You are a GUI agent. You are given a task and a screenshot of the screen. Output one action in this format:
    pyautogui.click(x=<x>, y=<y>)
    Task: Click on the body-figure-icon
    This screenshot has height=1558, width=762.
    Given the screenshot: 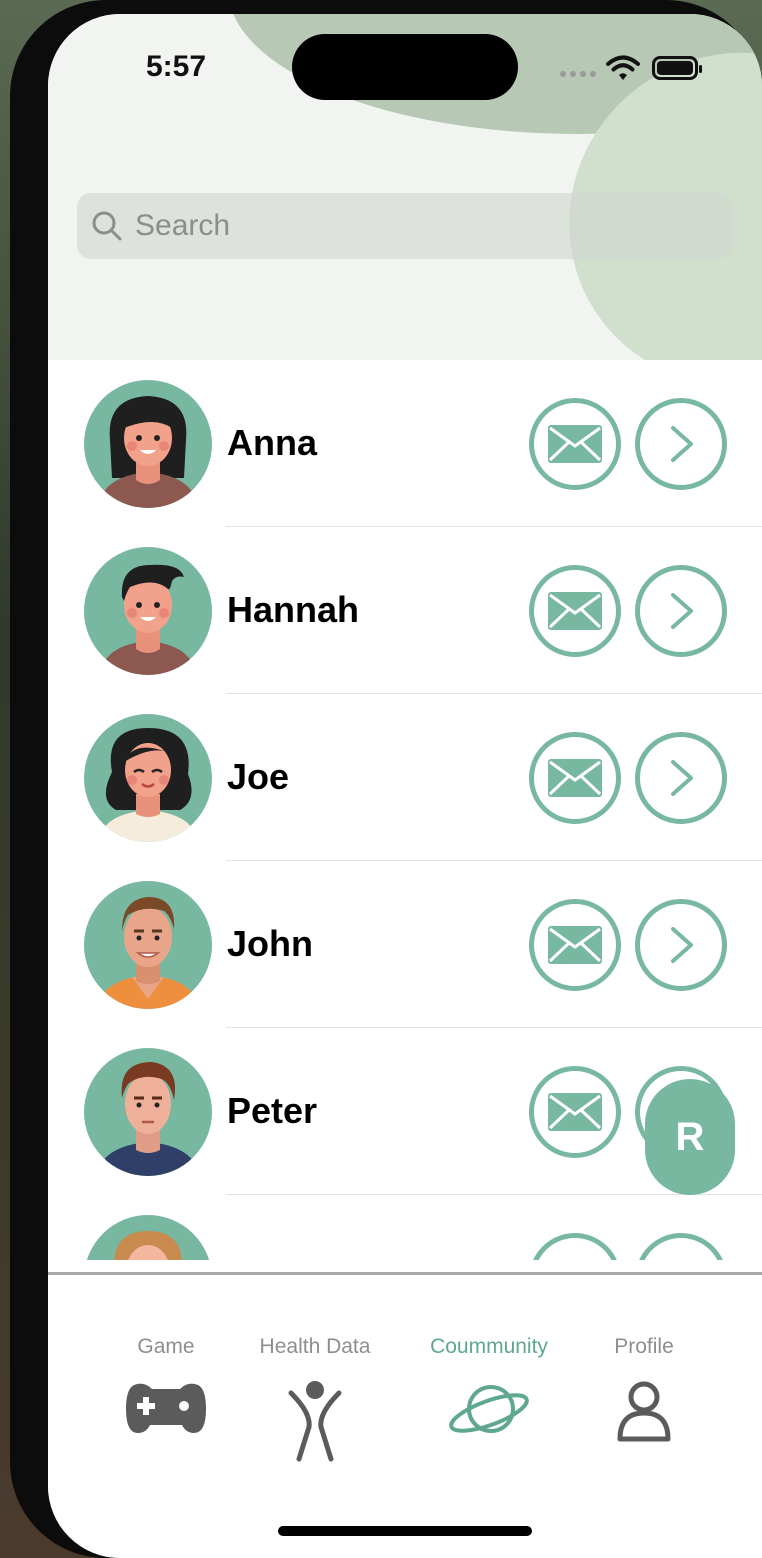 What is the action you would take?
    pyautogui.click(x=315, y=1421)
    